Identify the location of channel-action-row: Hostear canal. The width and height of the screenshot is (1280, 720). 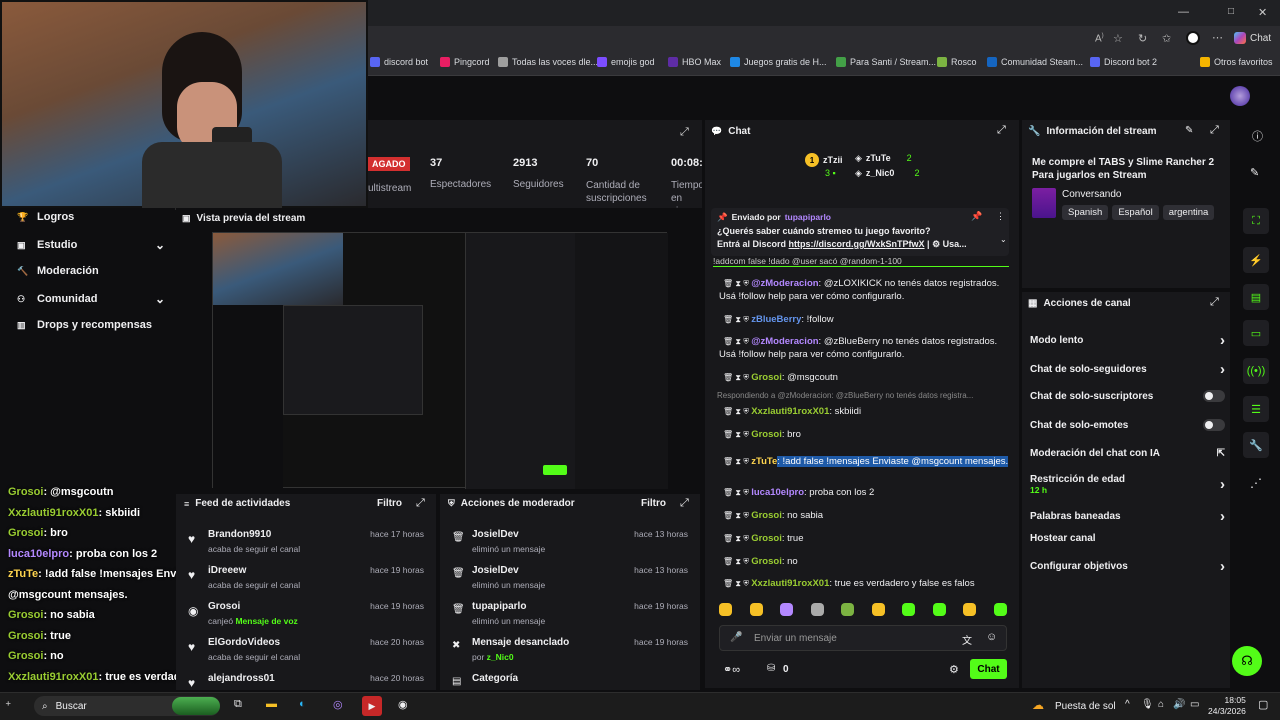
(1127, 538).